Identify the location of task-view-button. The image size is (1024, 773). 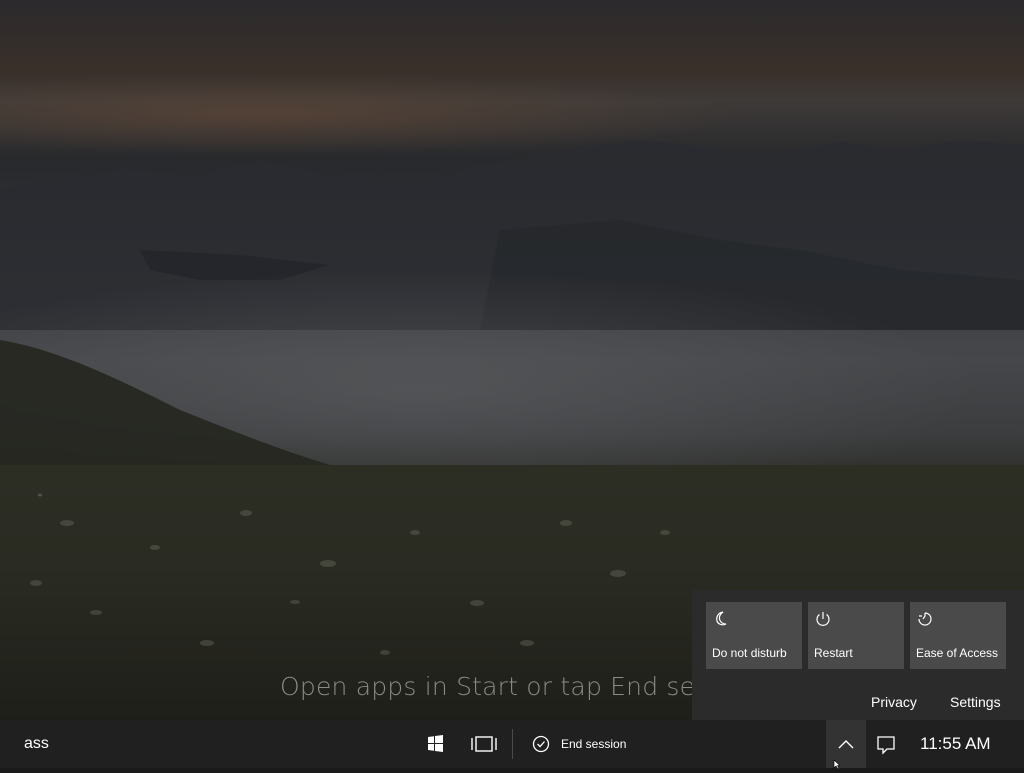
(484, 744).